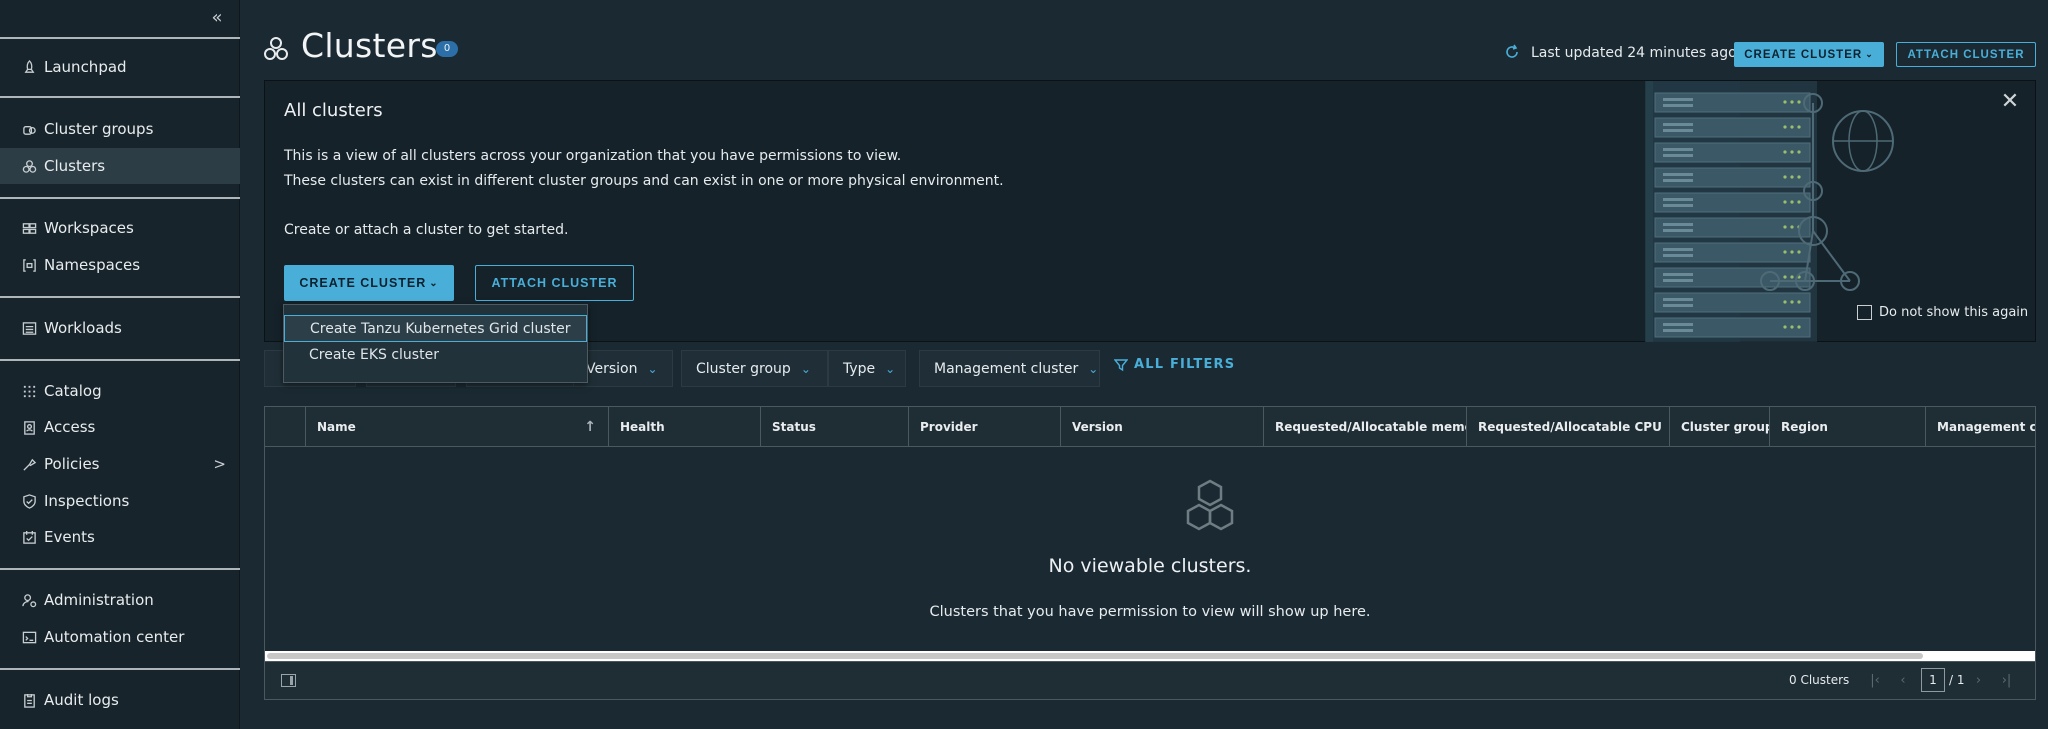 The height and width of the screenshot is (729, 2048). Describe the element at coordinates (120, 464) in the screenshot. I see `sidebar-item-policies: Policies >` at that location.